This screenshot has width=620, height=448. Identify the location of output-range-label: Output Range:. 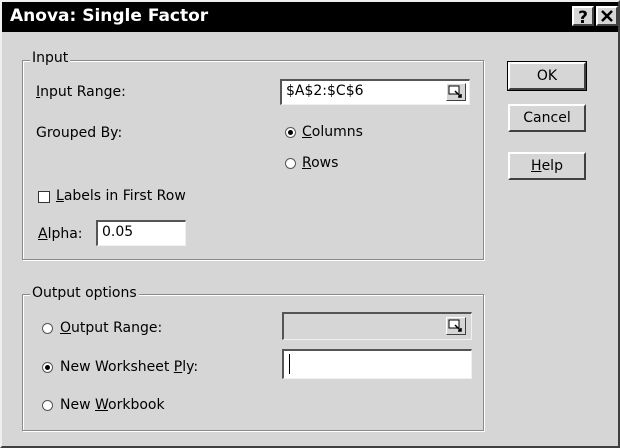
(111, 328).